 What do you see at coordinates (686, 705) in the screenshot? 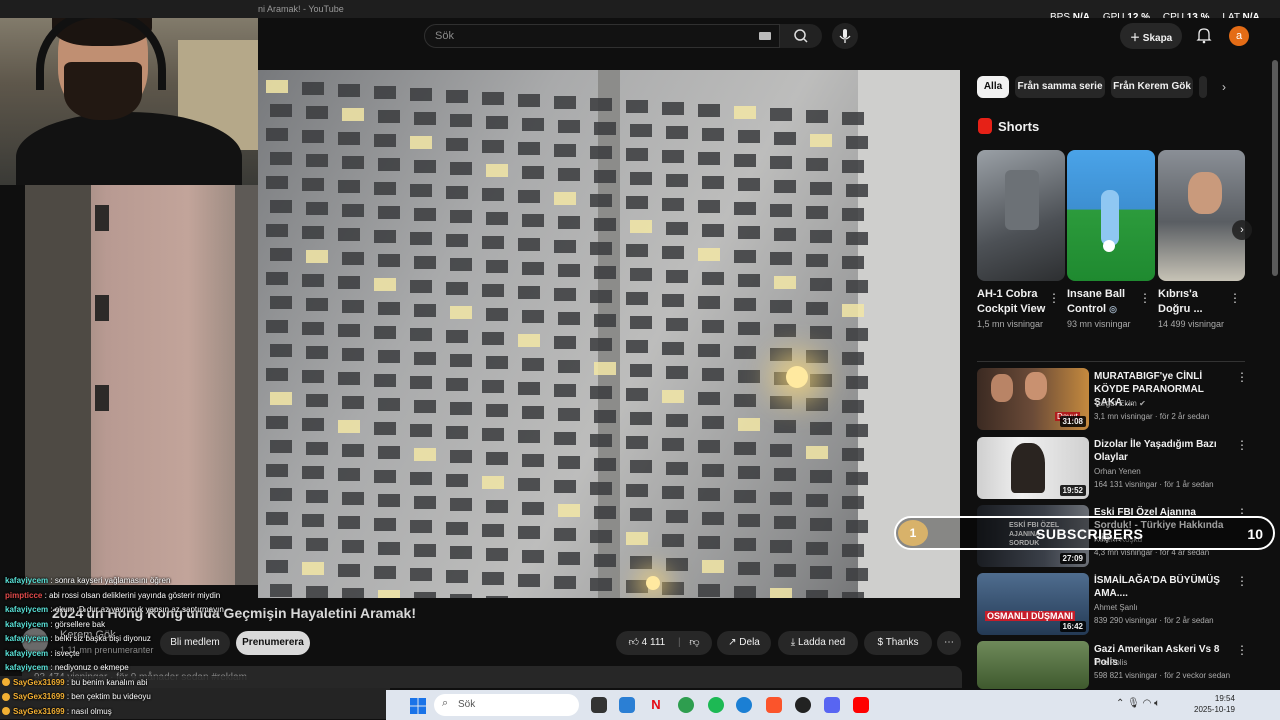
I see `chrome-icon` at bounding box center [686, 705].